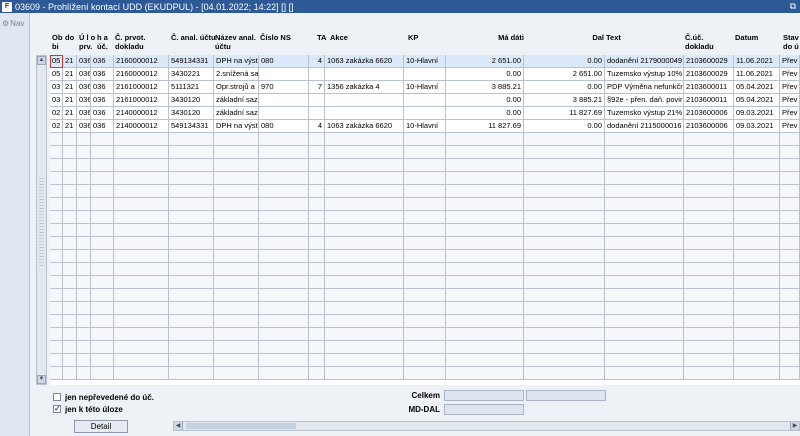 Image resolution: width=800 pixels, height=436 pixels. What do you see at coordinates (241, 426) in the screenshot?
I see `horizontal-scroll-thumb` at bounding box center [241, 426].